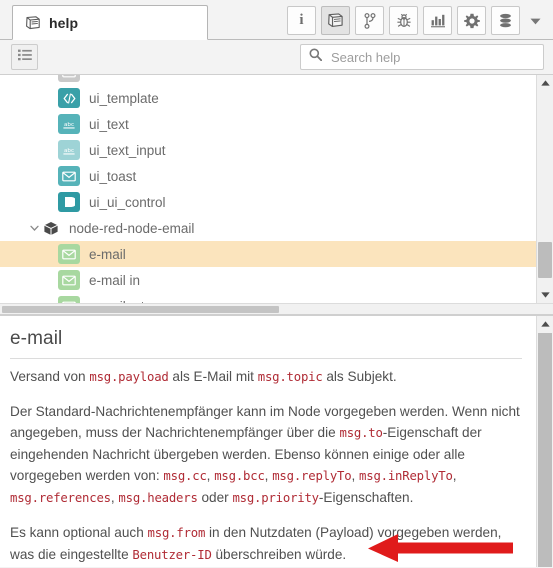  I want to click on flows-button, so click(369, 20).